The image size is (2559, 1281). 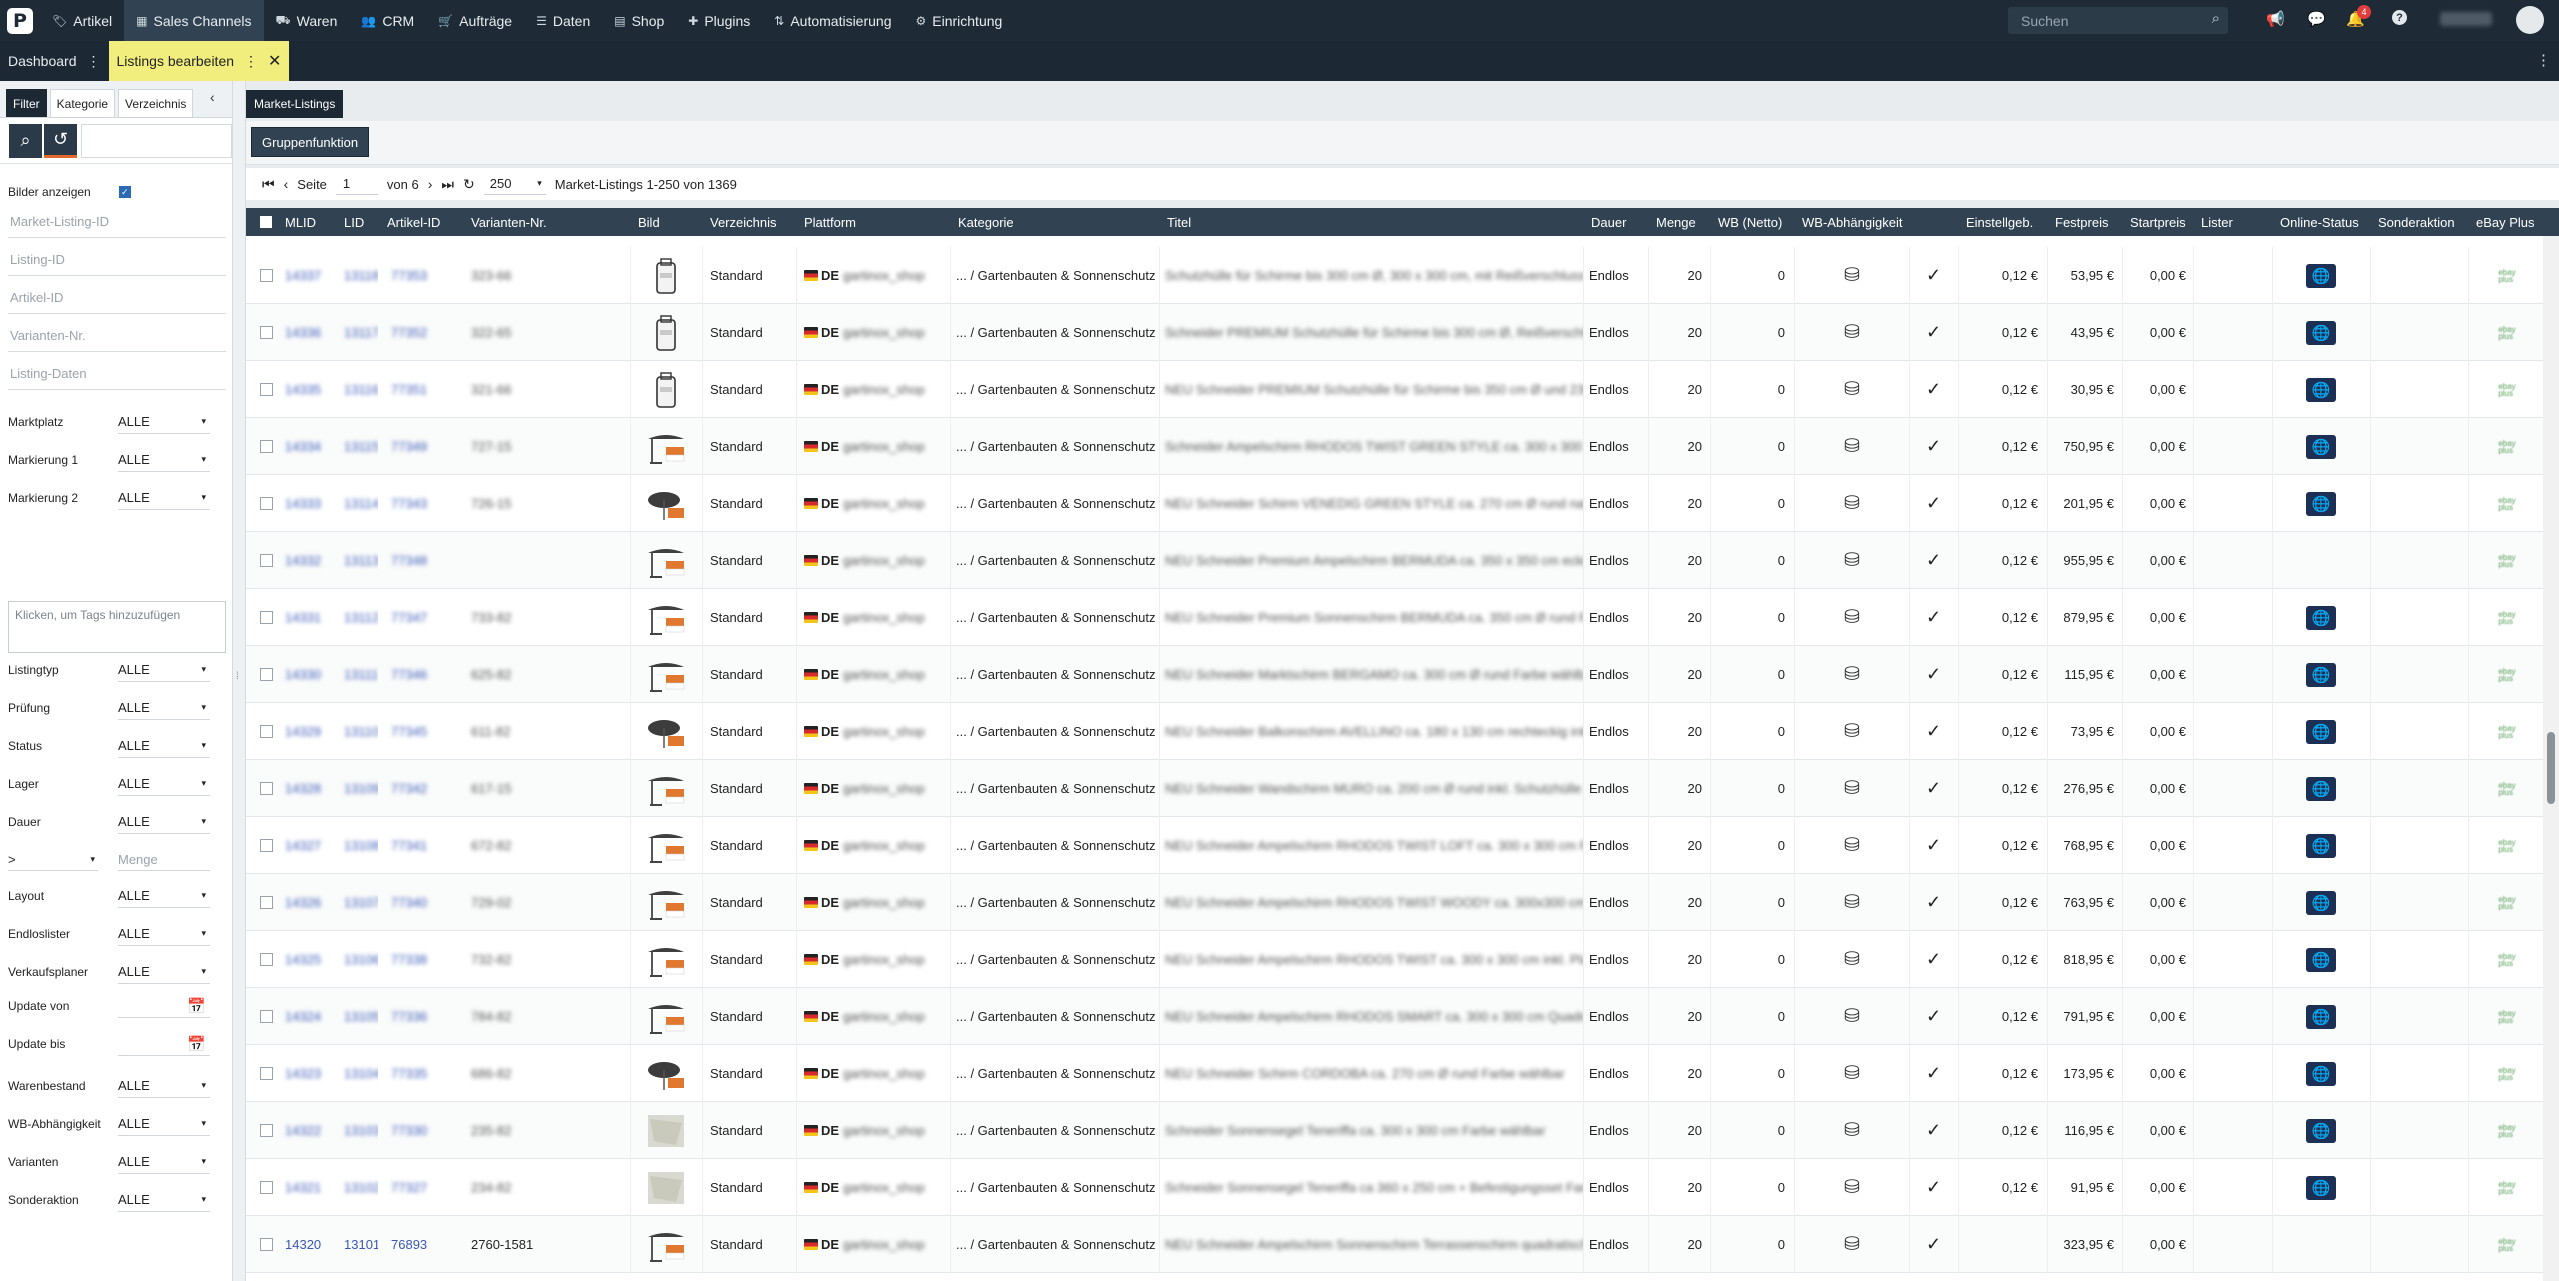 I want to click on artikel-id-cell: 77327, so click(x=421, y=1187).